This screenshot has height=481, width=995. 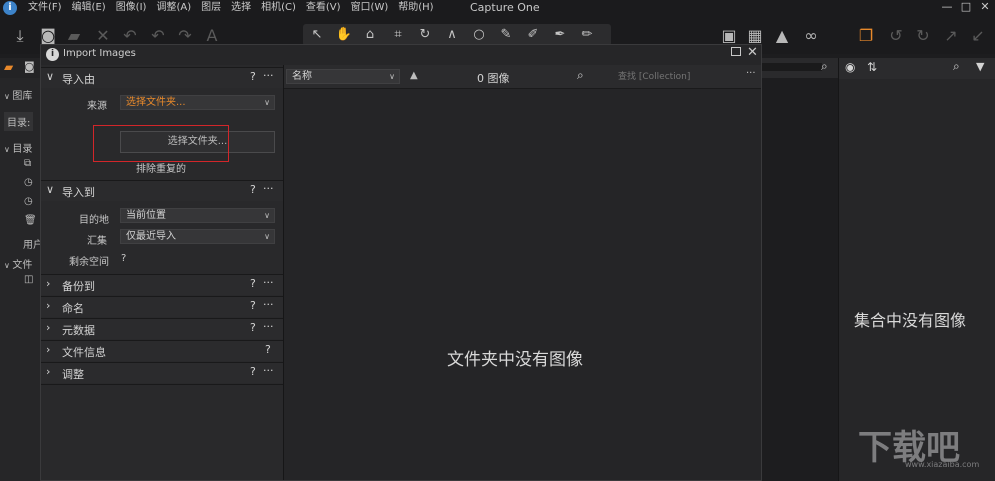 I want to click on eye-icon: ◉, so click(x=850, y=67).